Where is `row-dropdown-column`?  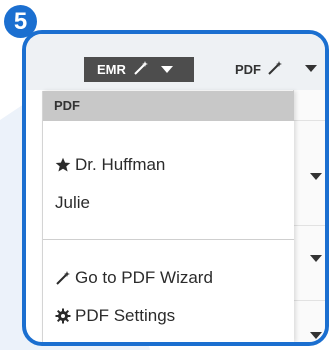
row-dropdown-column is located at coordinates (309, 216).